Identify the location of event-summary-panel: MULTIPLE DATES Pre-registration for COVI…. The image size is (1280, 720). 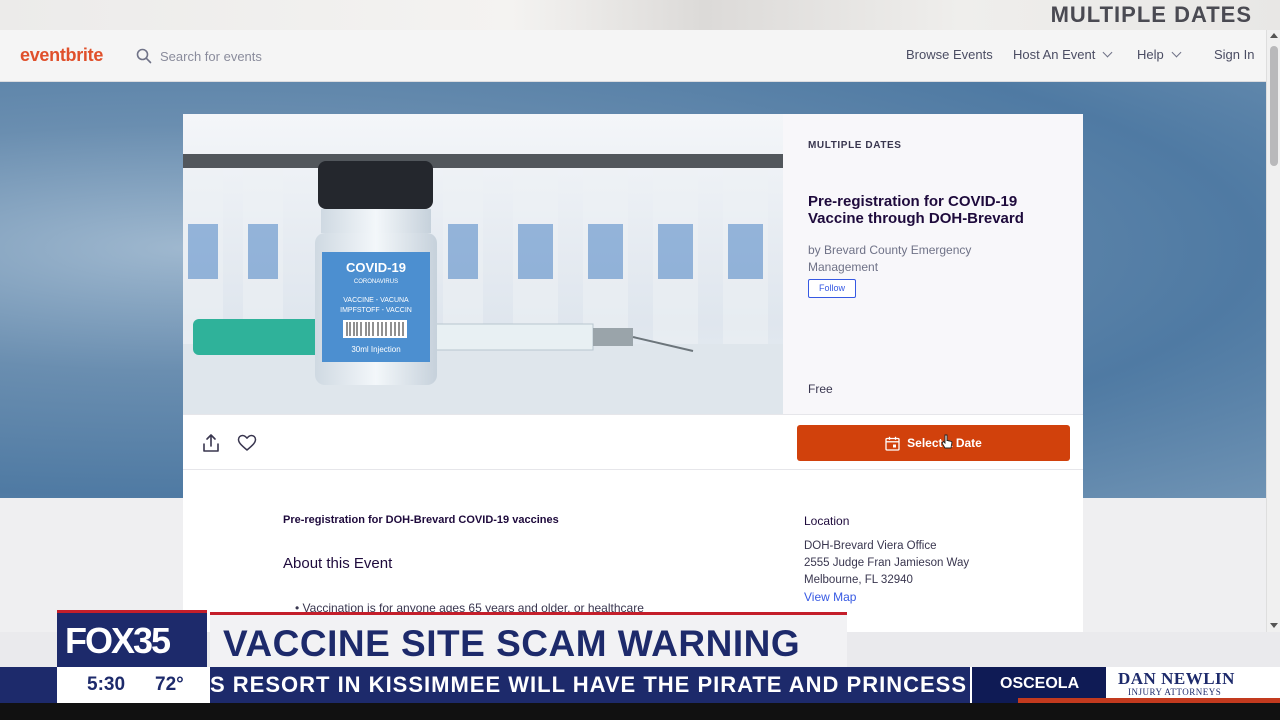
(933, 264).